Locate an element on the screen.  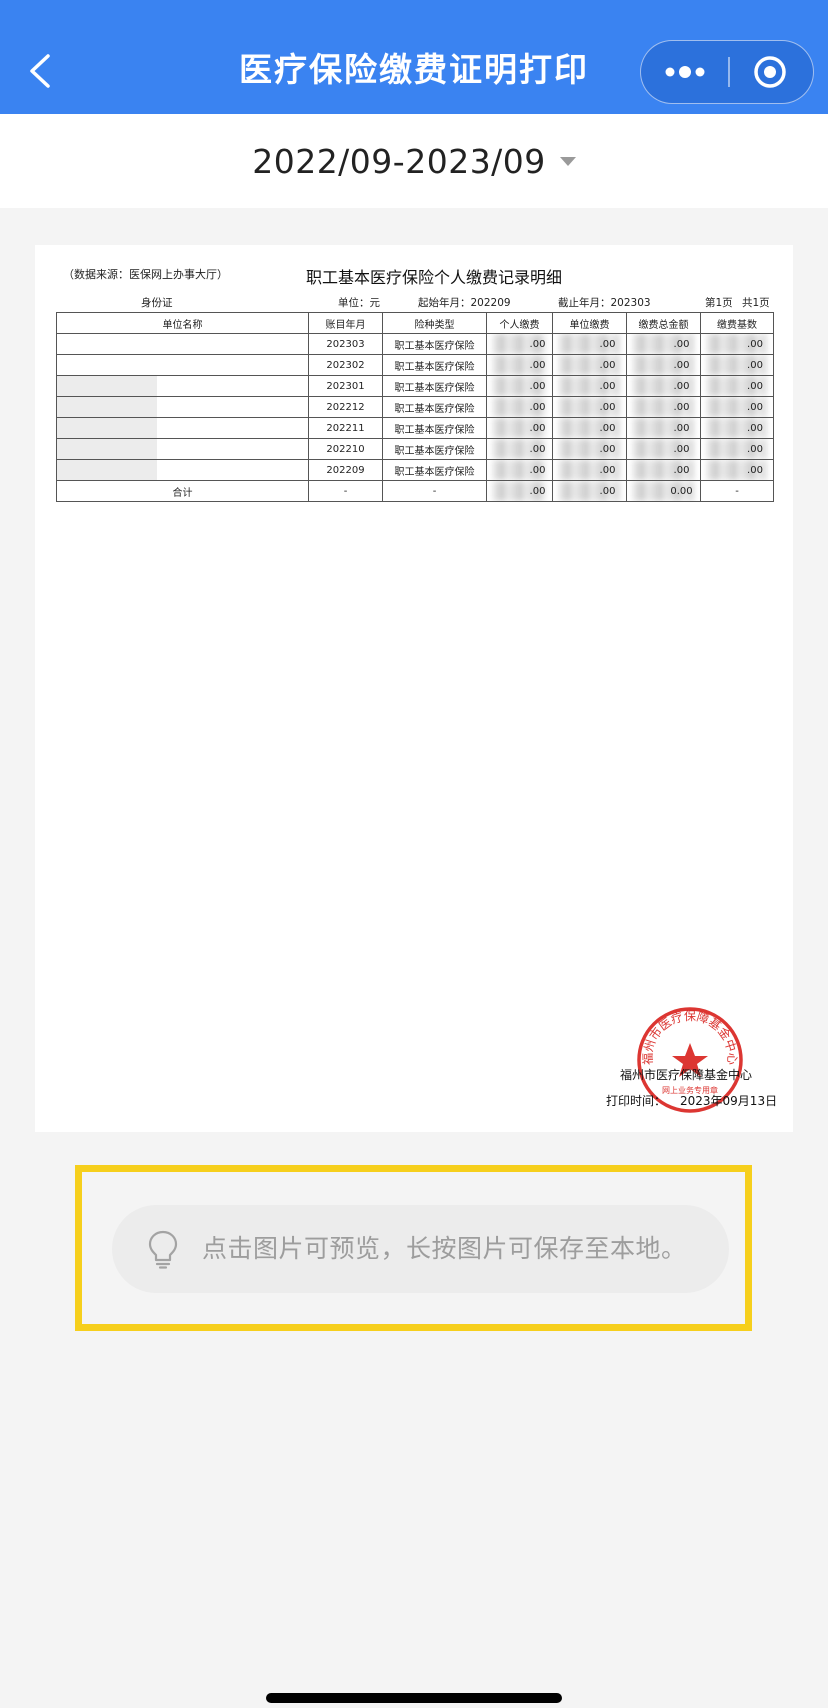
table-header-row: 单位名称 账目年月 险种类型 个人缴费 单位缴费 缴费总金额 缴费基数 is located at coordinates (415, 323).